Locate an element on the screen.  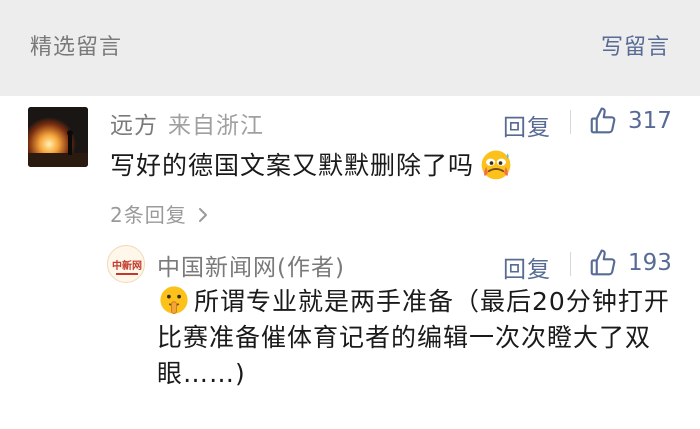
avatar-photo is located at coordinates (58, 137).